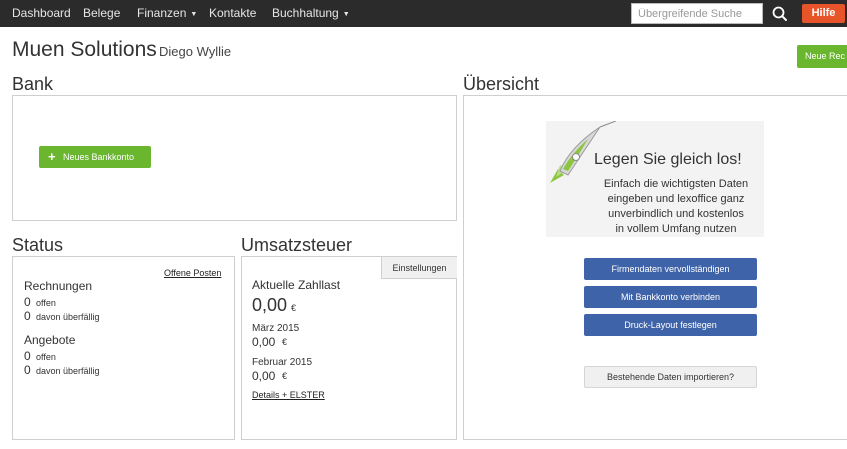  What do you see at coordinates (676, 214) in the screenshot?
I see `promo-line: unverbindlich und kostenlos` at bounding box center [676, 214].